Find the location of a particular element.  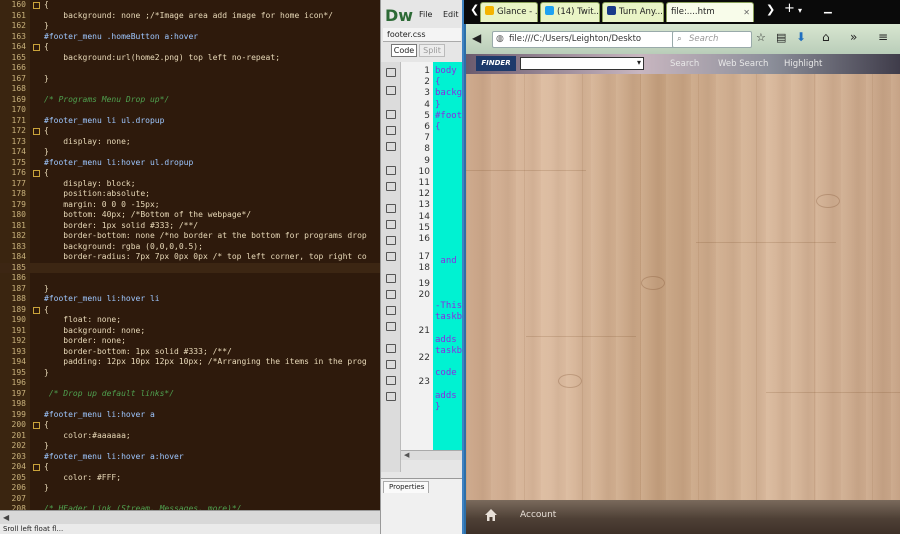

open-documents-icon is located at coordinates (391, 72).